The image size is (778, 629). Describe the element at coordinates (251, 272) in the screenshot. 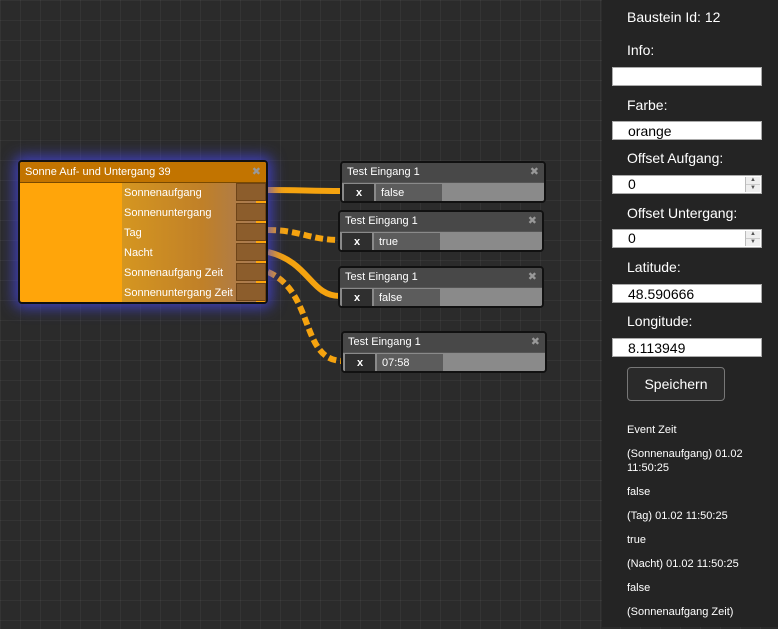

I see `output-port-sonnenaufgang-zeit` at that location.